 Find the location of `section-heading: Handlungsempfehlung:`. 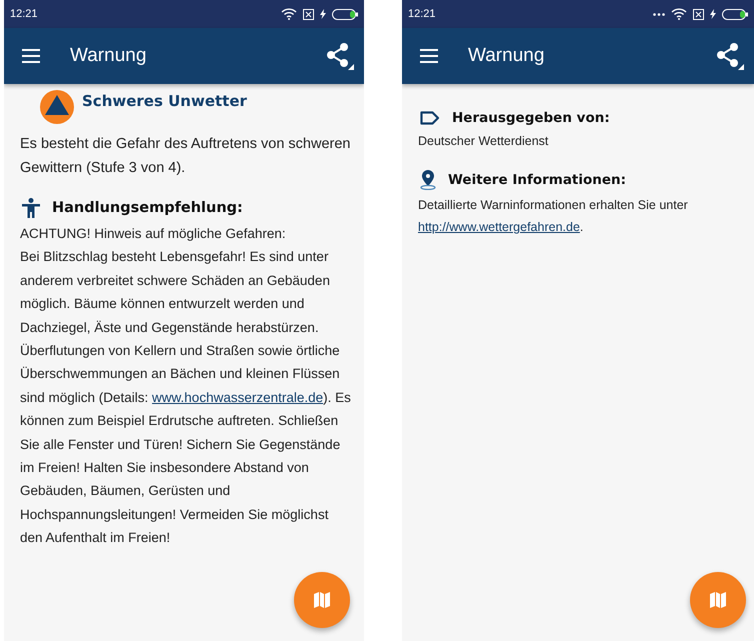

section-heading: Handlungsempfehlung: is located at coordinates (147, 208).